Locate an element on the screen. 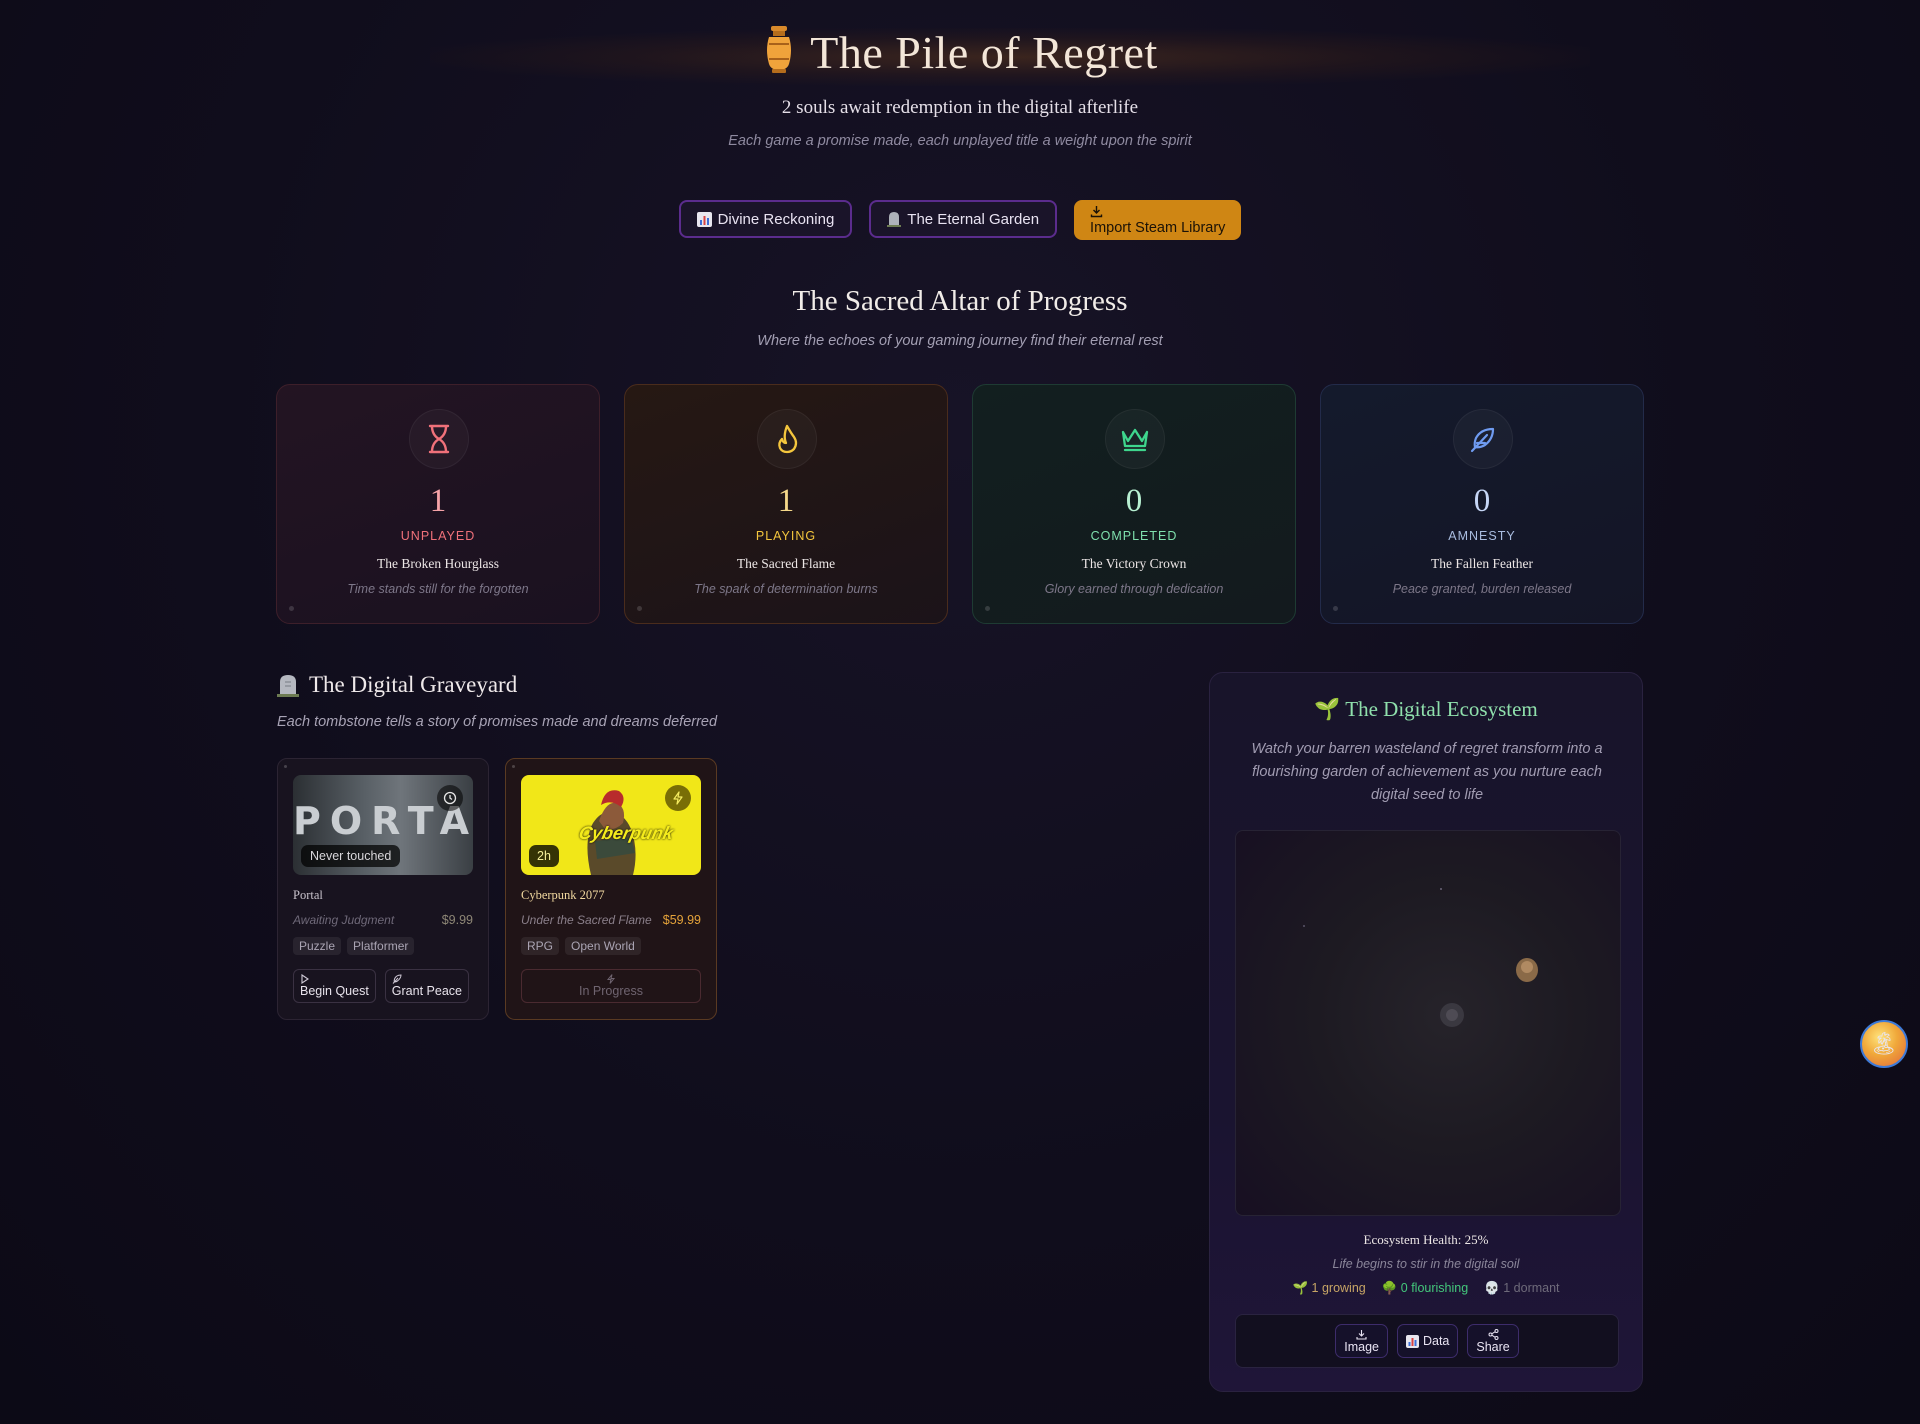 The height and width of the screenshot is (1424, 1920). game-price: $9.99 is located at coordinates (457, 920).